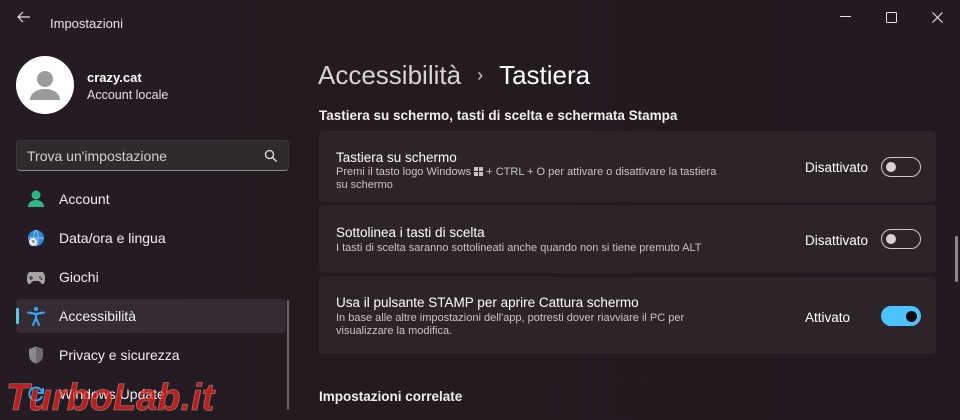 This screenshot has height=420, width=960. What do you see at coordinates (956, 259) in the screenshot?
I see `main-scrollbar` at bounding box center [956, 259].